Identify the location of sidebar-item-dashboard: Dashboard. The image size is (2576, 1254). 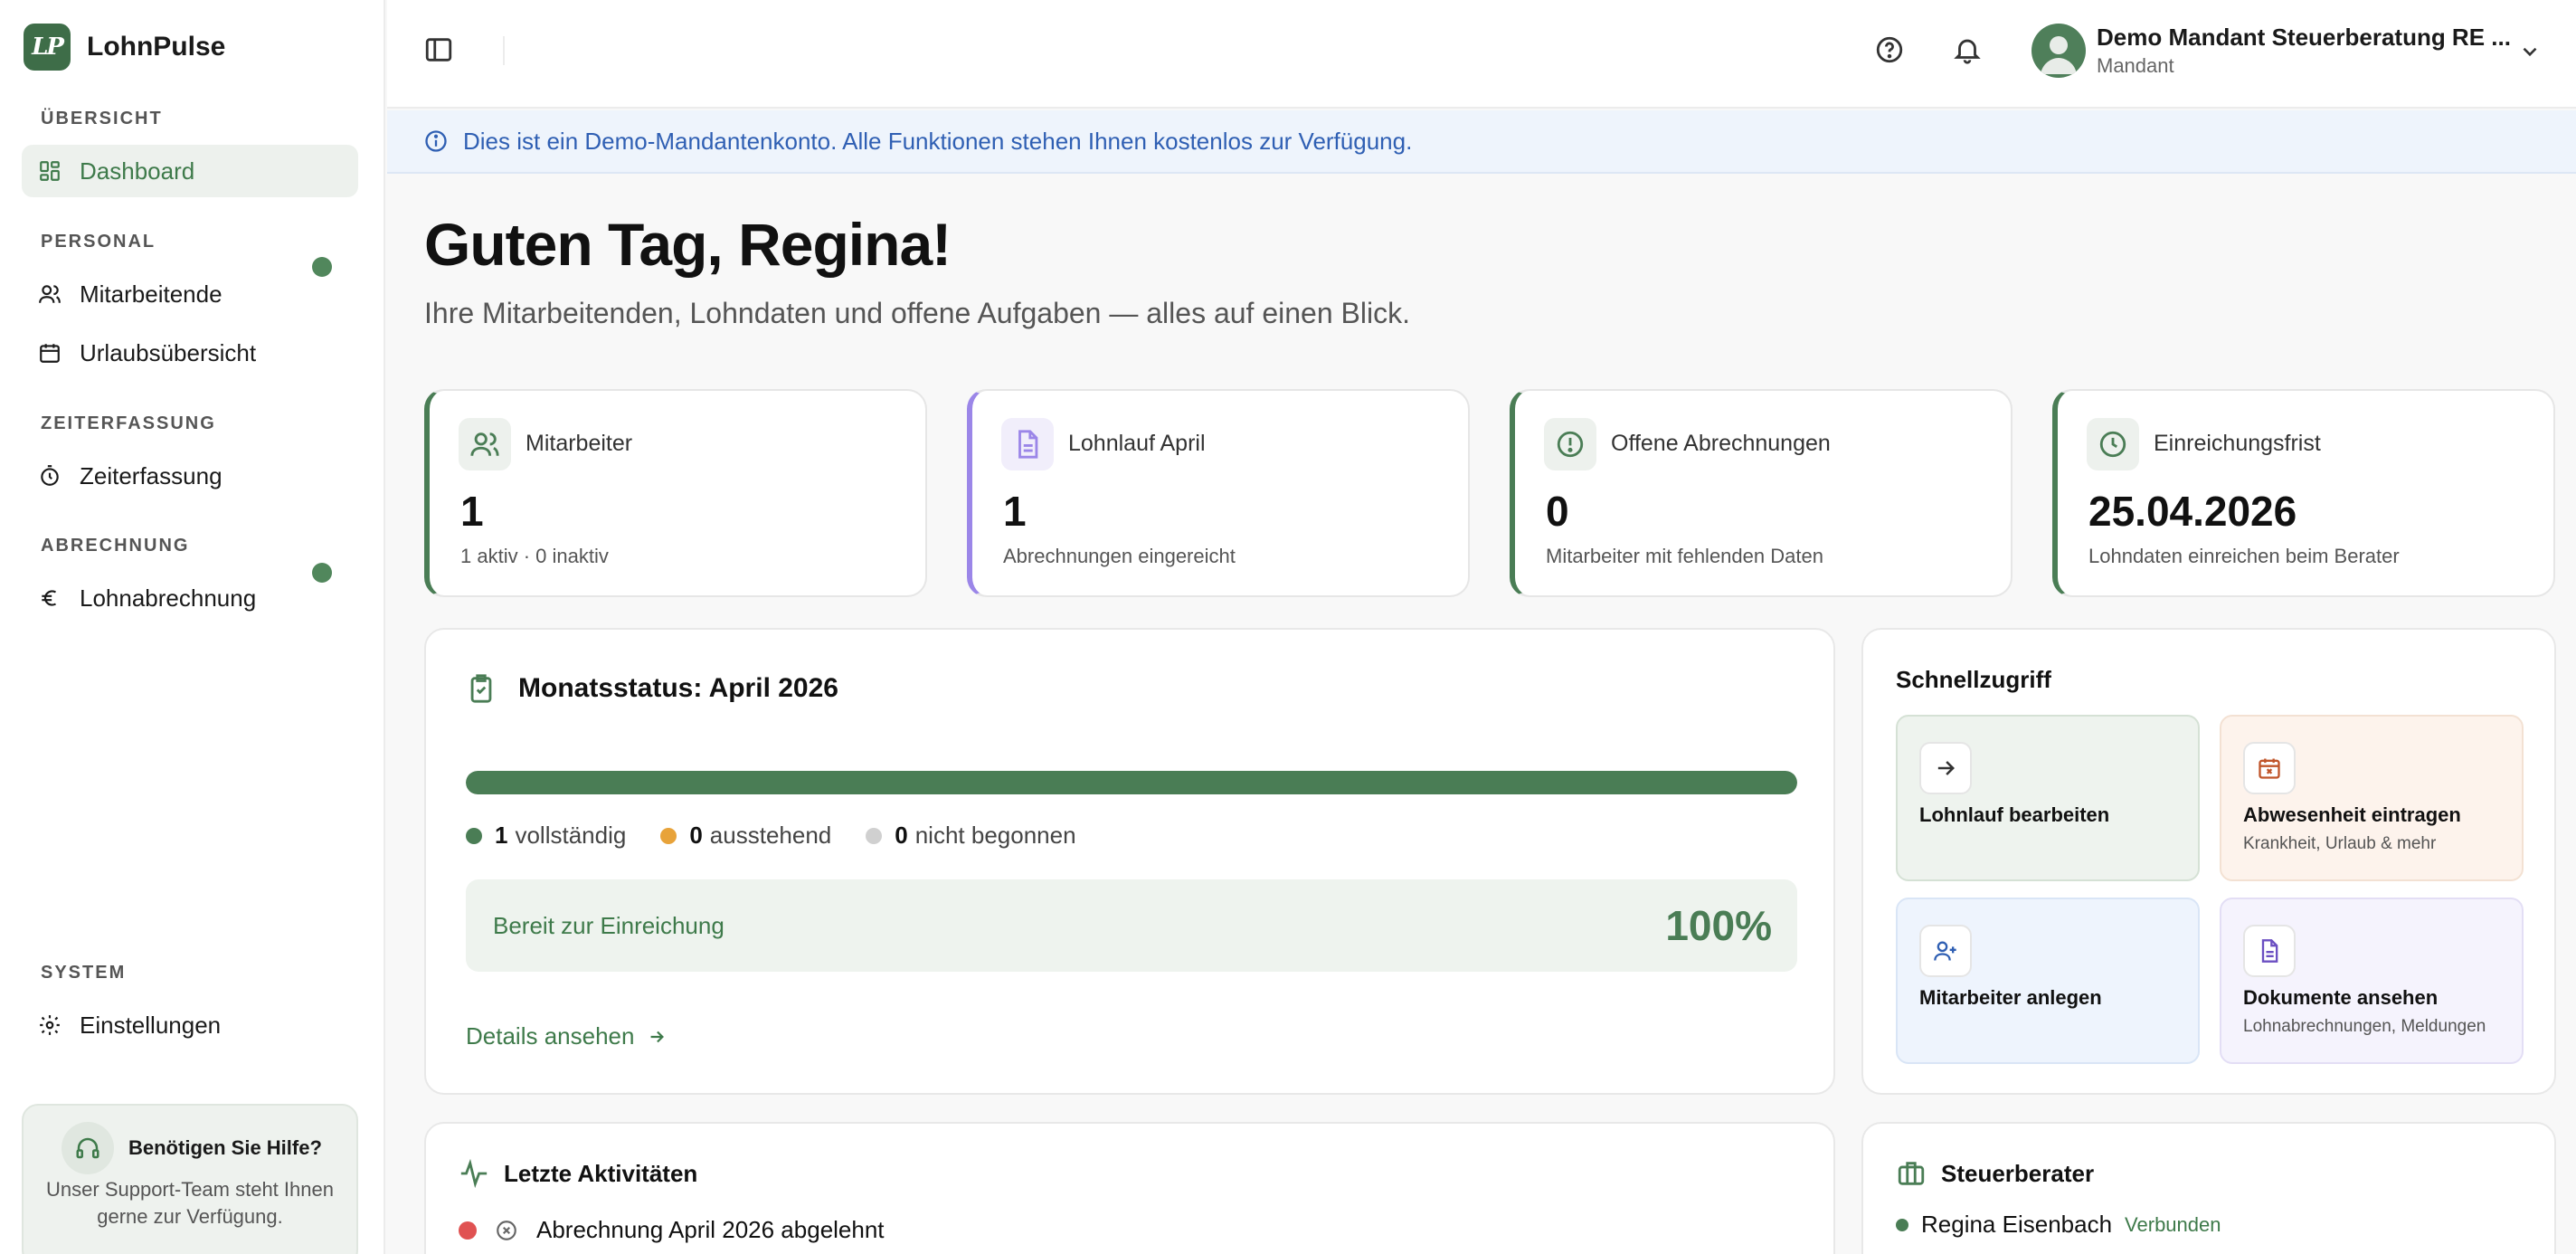
(190, 171).